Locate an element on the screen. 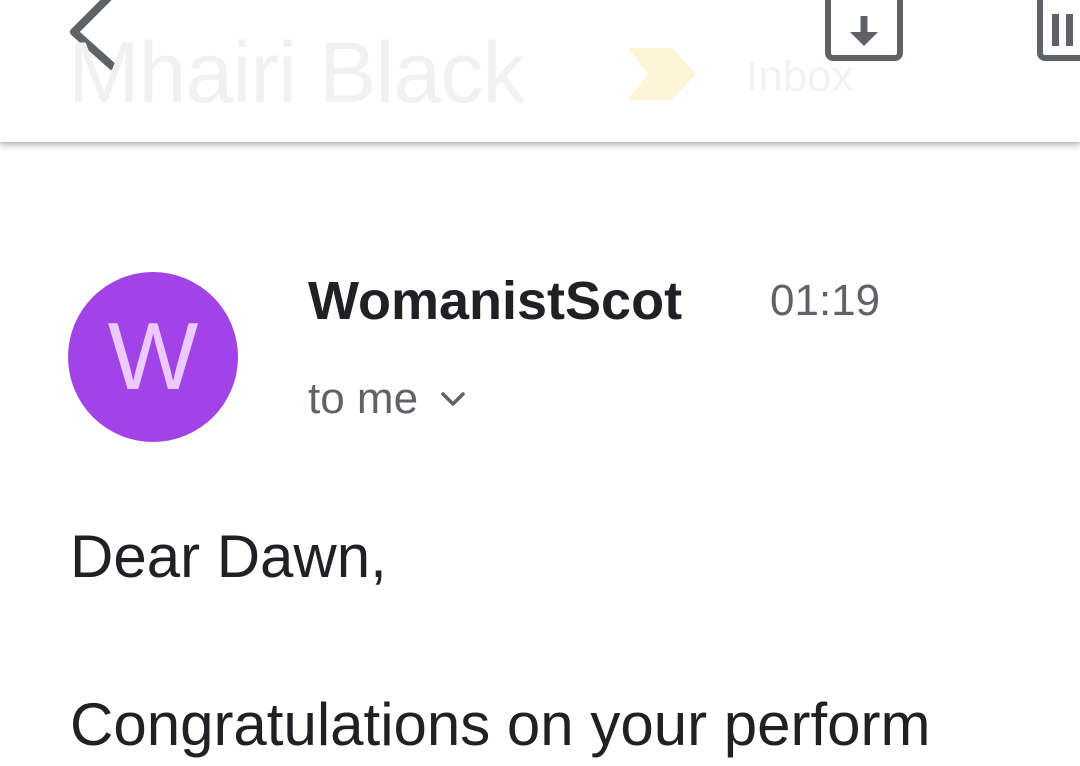  sender-name: WomanistScot is located at coordinates (495, 301).